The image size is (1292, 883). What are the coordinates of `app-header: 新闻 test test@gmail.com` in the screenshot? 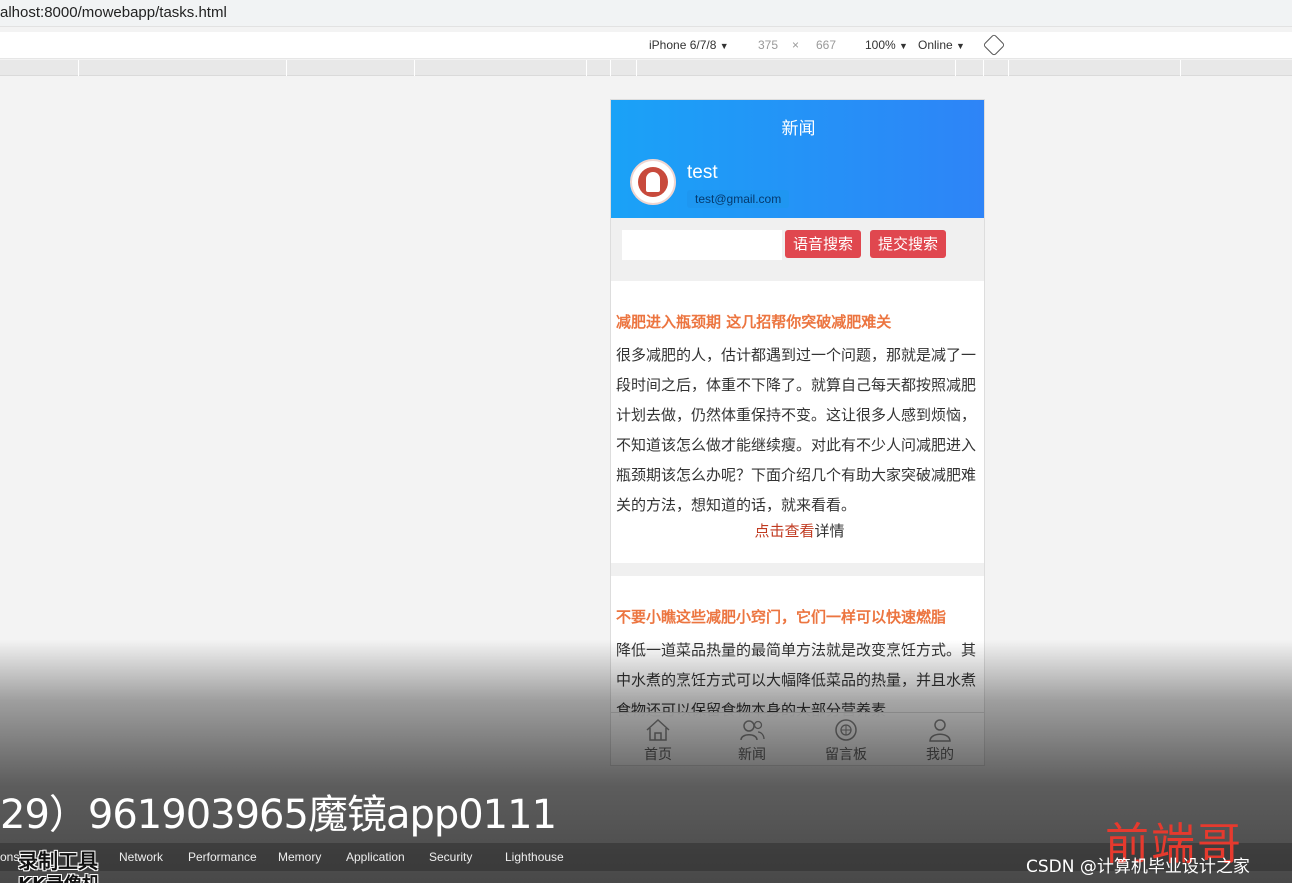 It's located at (797, 159).